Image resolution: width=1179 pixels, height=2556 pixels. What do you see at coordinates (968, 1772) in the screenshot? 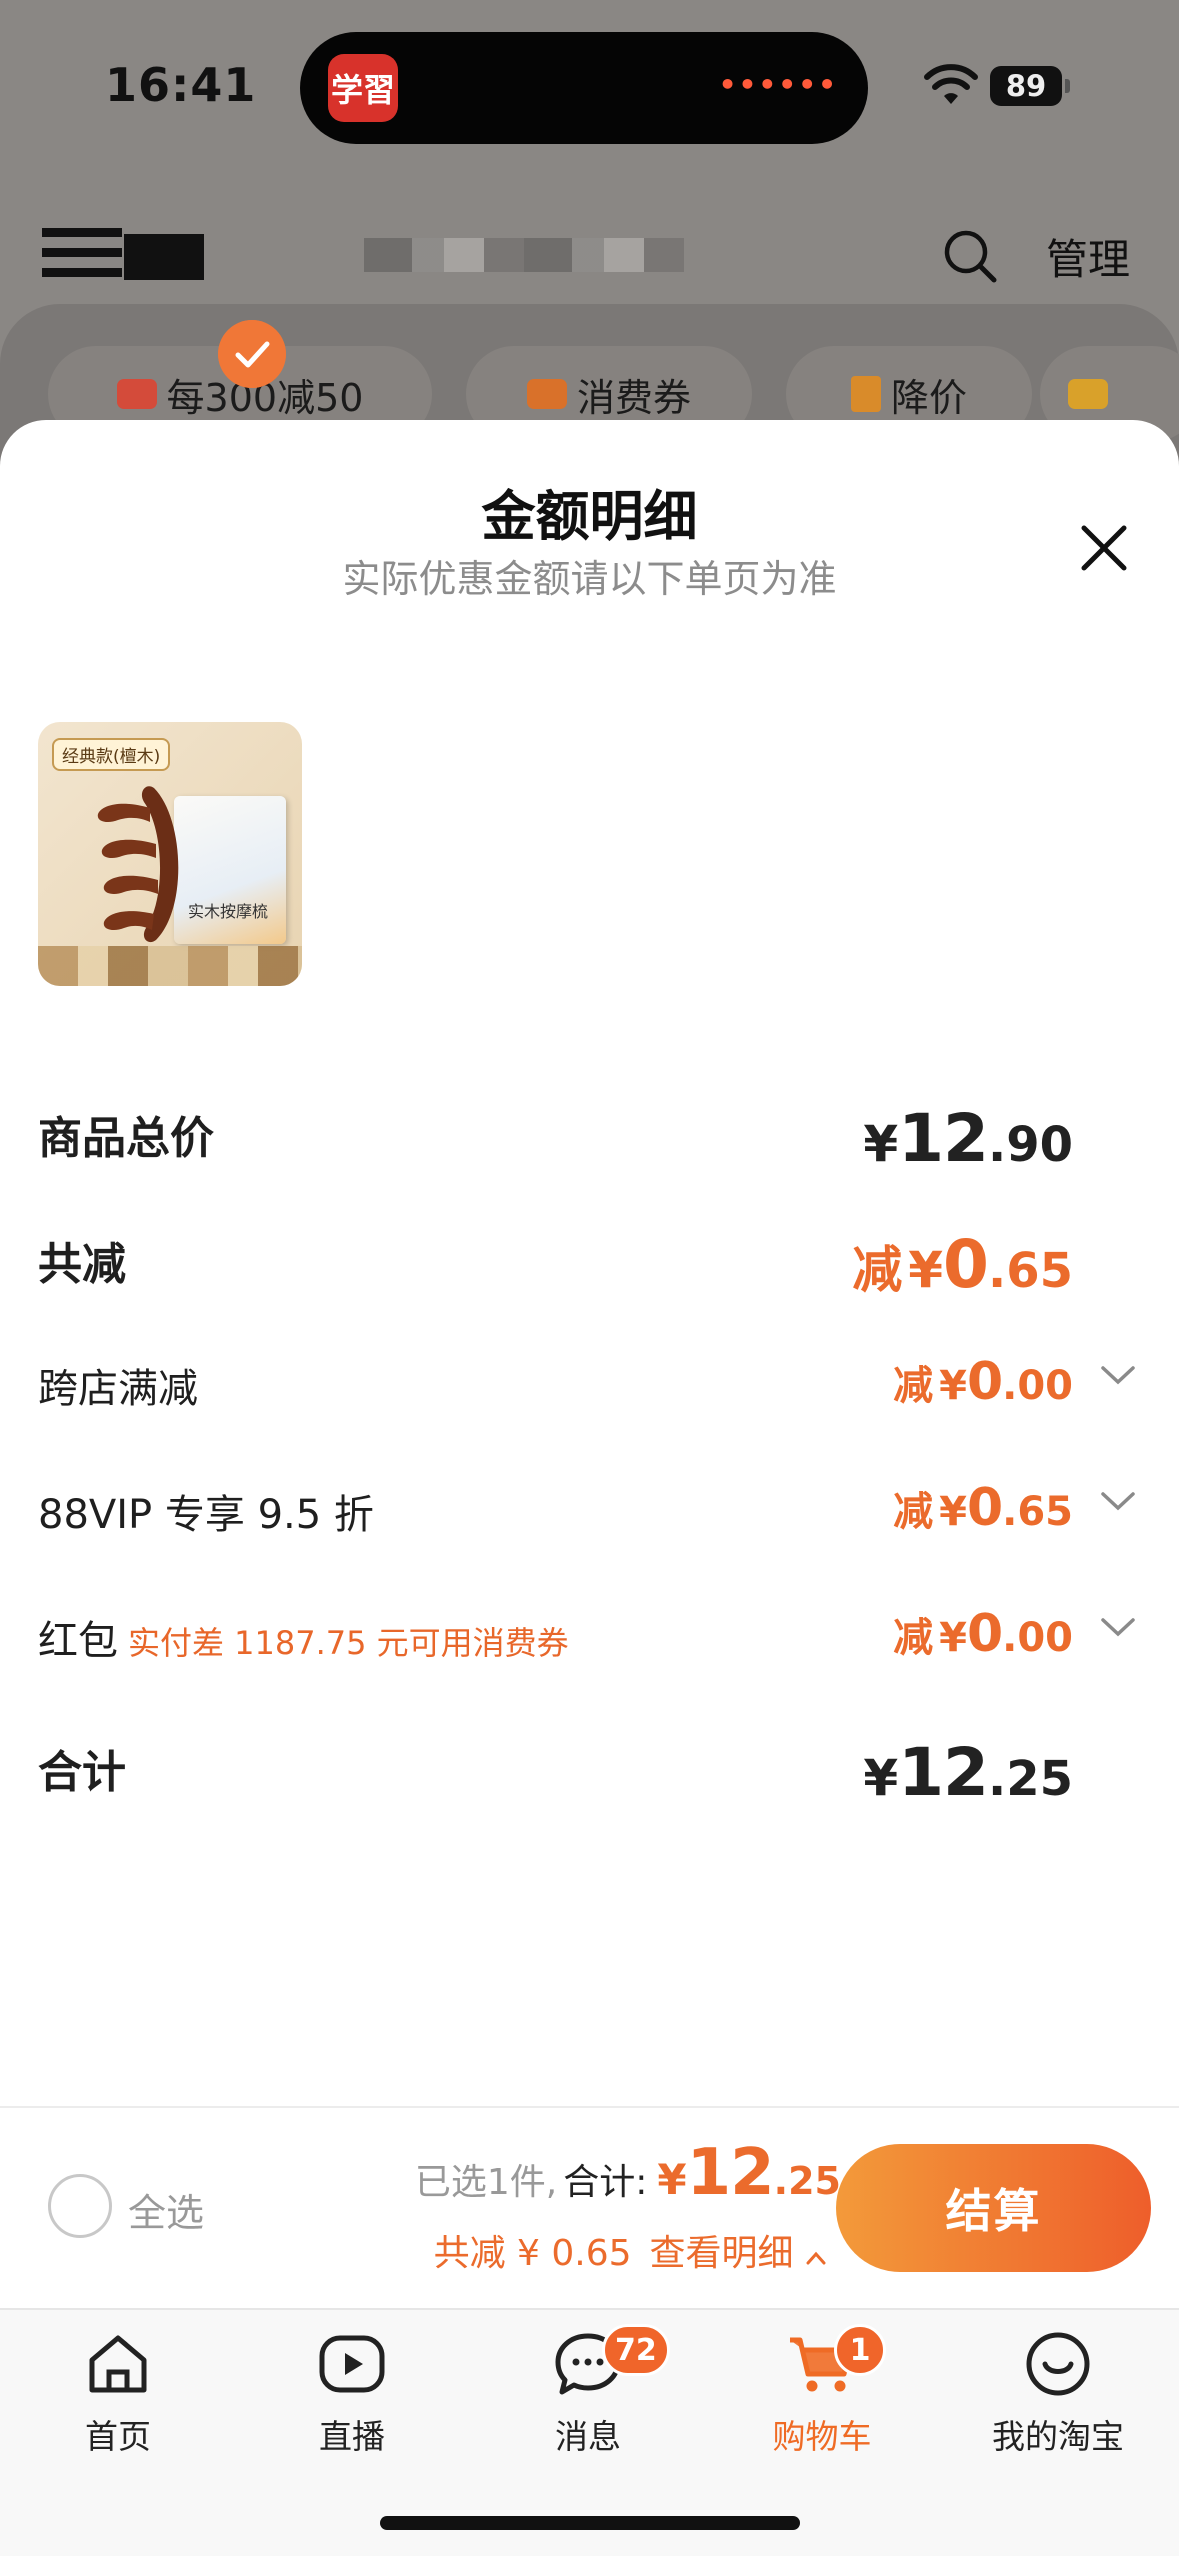
I see `sum-value: ¥12.25` at bounding box center [968, 1772].